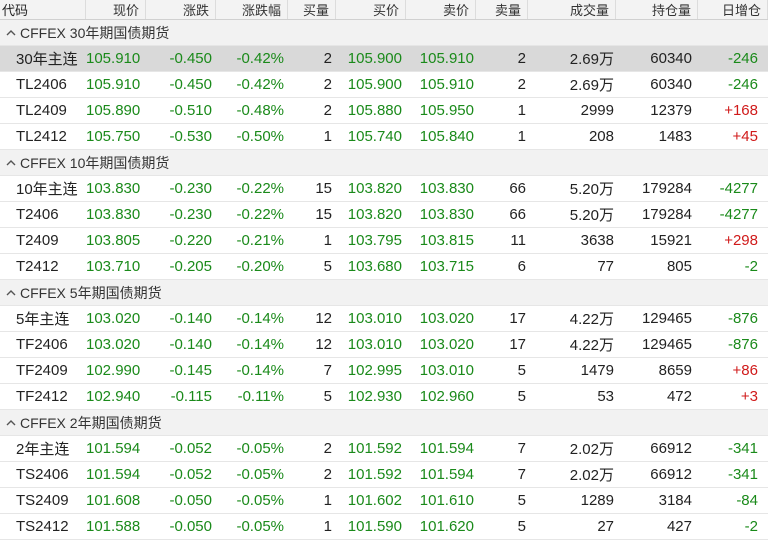 The width and height of the screenshot is (768, 540). What do you see at coordinates (42, 500) in the screenshot?
I see `code-cell: TS2409` at bounding box center [42, 500].